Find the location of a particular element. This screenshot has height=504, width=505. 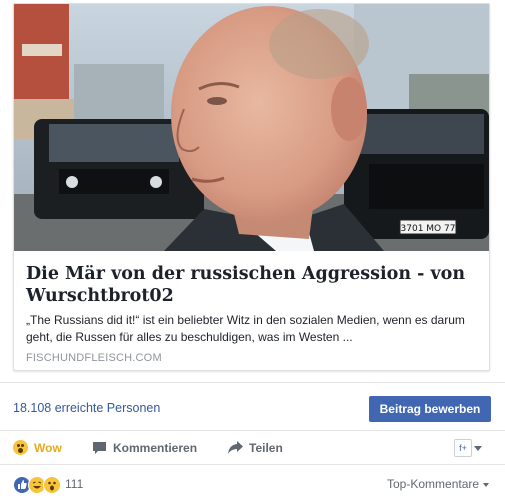

license-plate: 3701 MO 77 is located at coordinates (428, 229).